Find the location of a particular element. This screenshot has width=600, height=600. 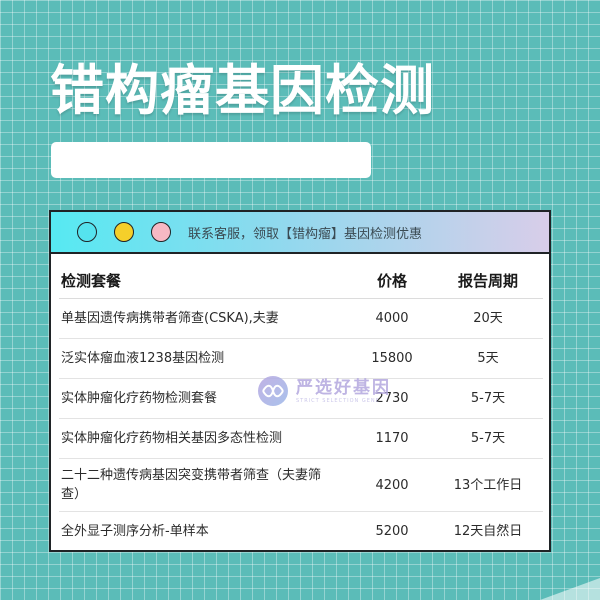

contact-service-text: 联系客服，领取【错构瘤】基因检测优惠 is located at coordinates (305, 232).